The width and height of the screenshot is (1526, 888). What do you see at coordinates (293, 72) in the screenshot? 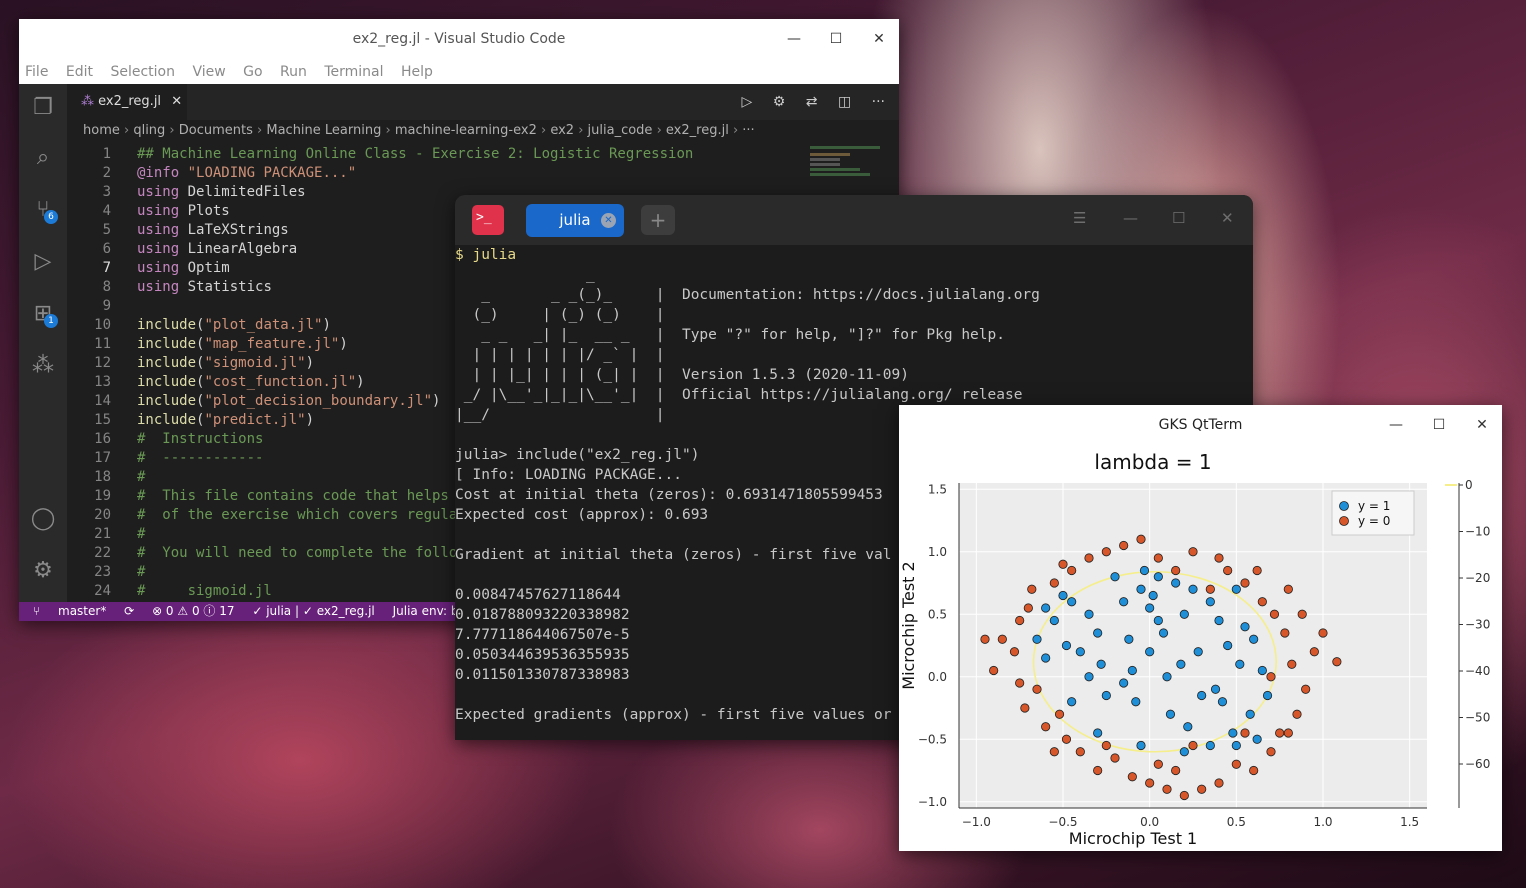
I see `menu-run: Run` at bounding box center [293, 72].